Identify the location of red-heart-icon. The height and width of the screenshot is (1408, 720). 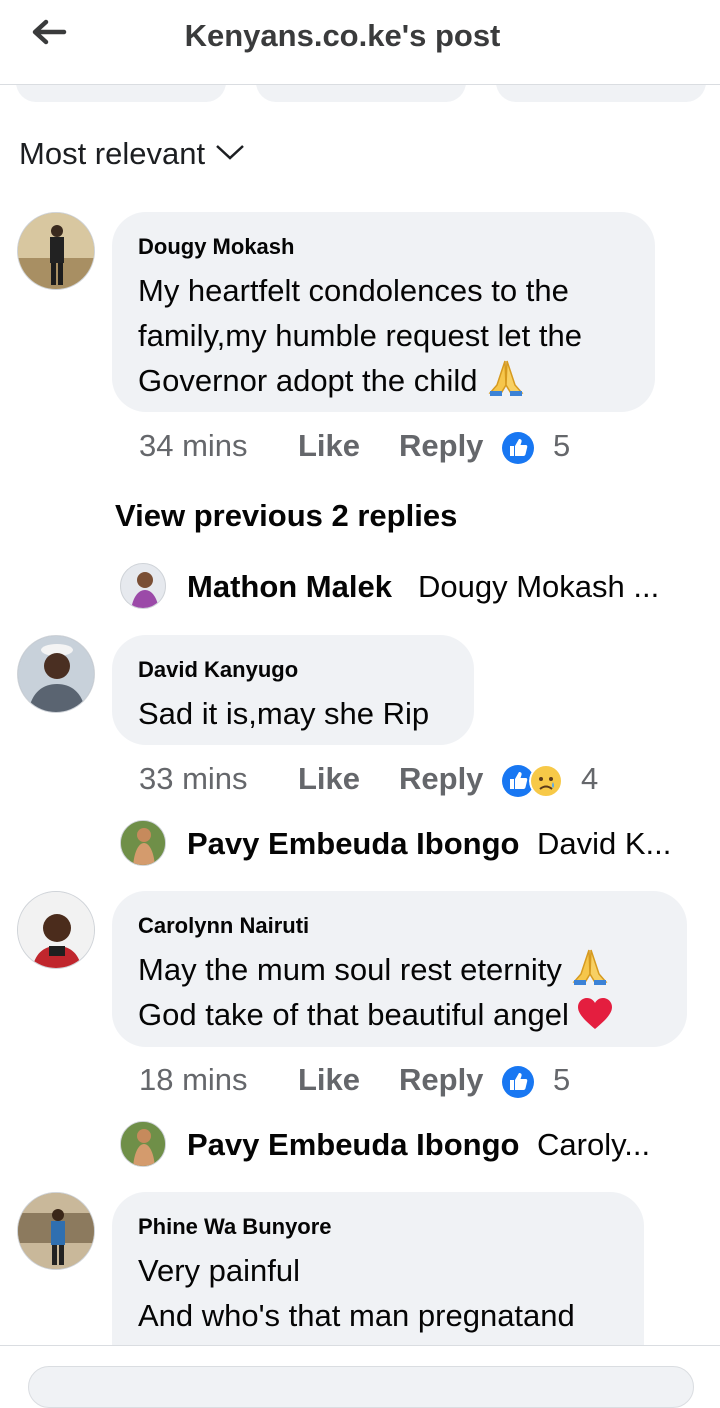
(594, 1013).